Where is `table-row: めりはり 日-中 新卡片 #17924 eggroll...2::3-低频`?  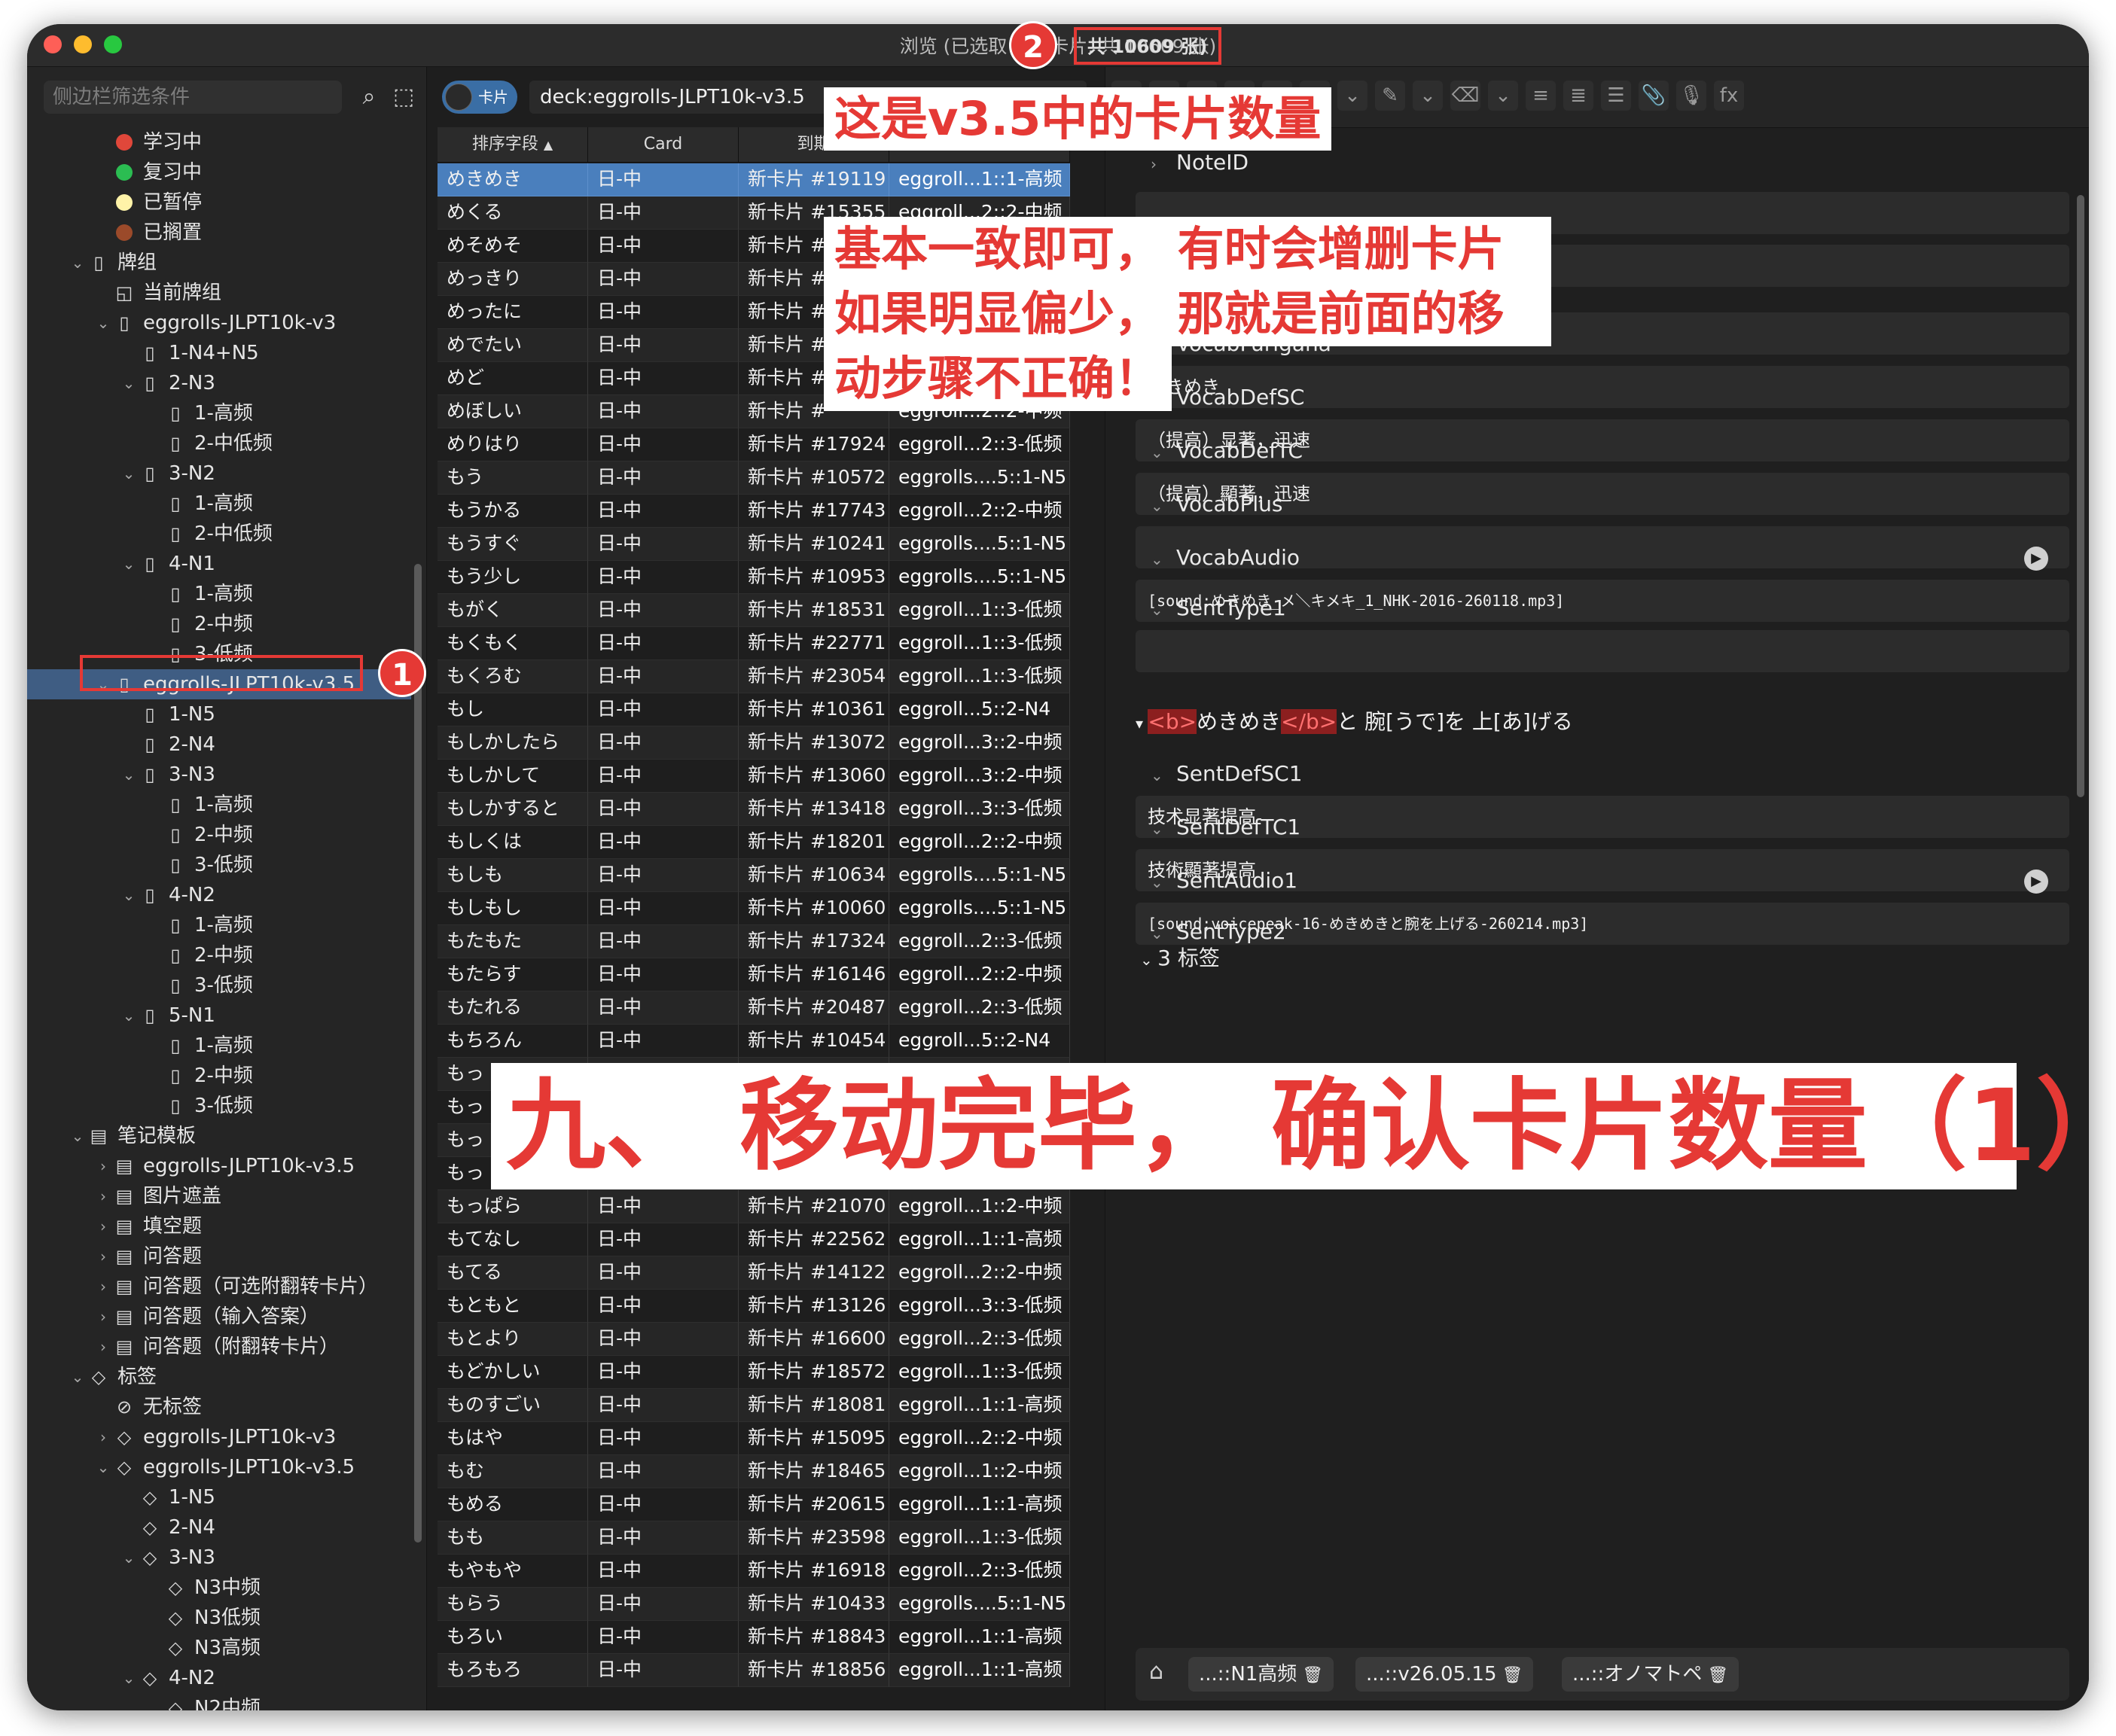
table-row: めりはり 日-中 新卡片 #17924 eggroll...2::3-低频 is located at coordinates (754, 445).